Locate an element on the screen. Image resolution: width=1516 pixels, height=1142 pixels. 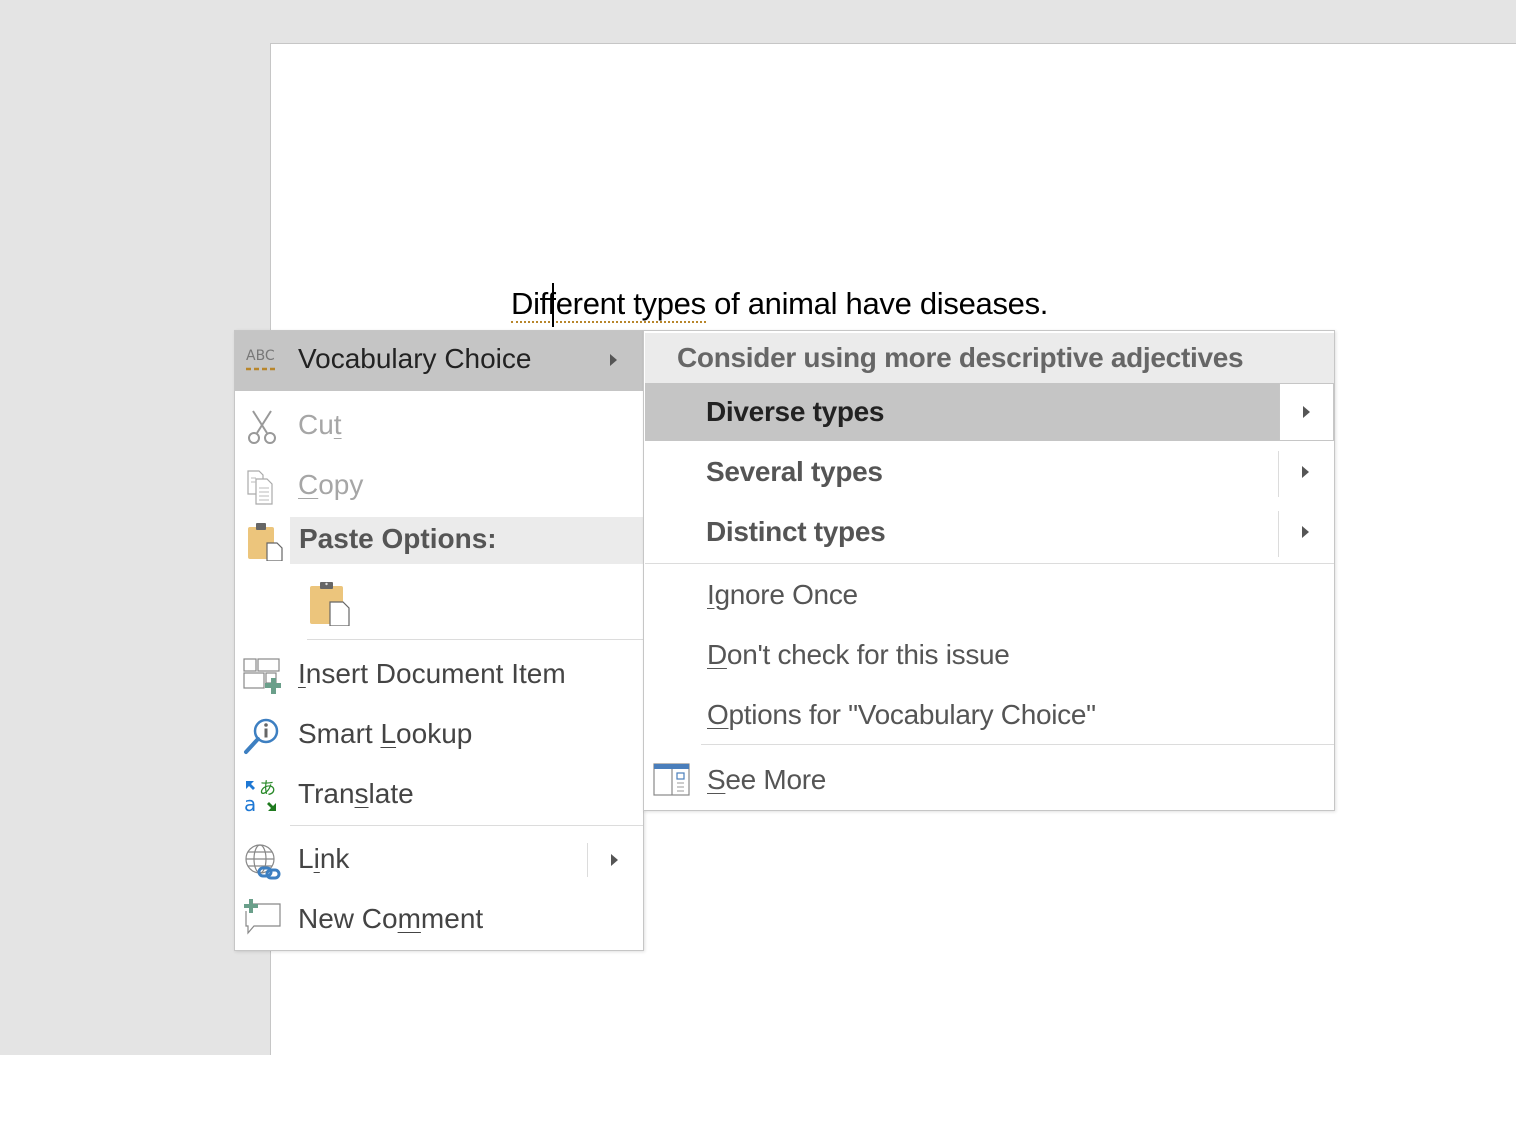
menu-item-vocabulary-choice: ABC Vocabulary Choice is located at coordinates (439, 361).